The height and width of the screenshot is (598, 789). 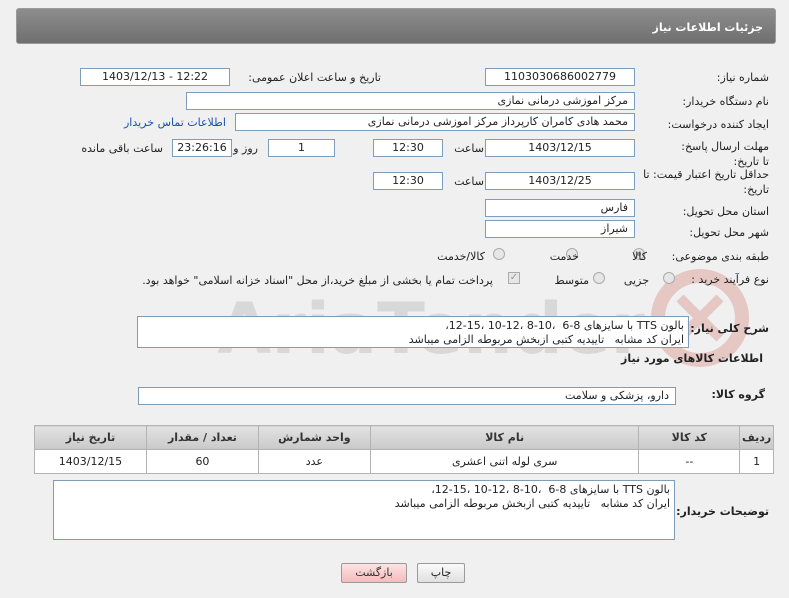 I want to click on treasury-payment-checkbox: ✓, so click(x=514, y=278).